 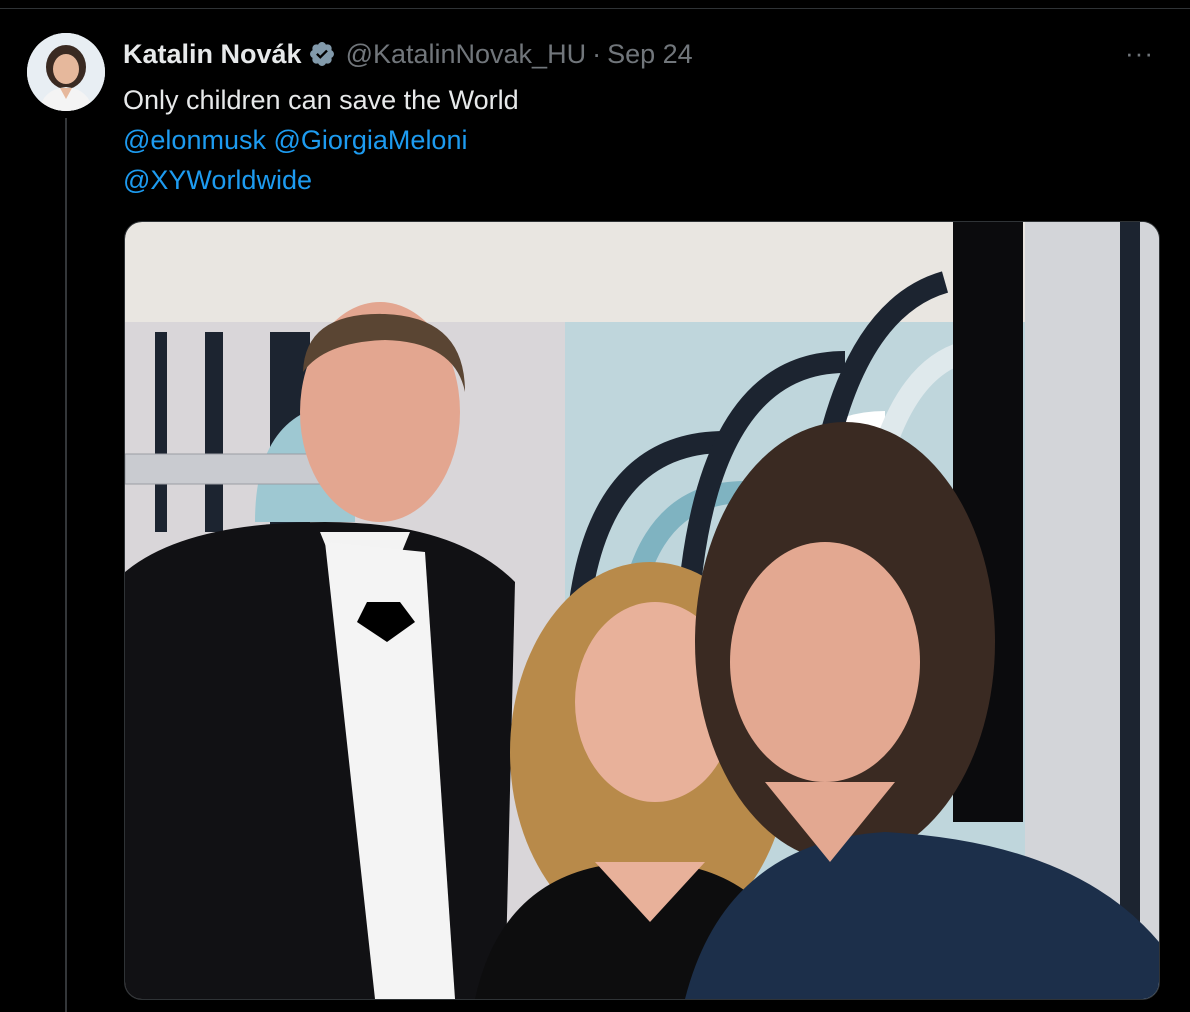 I want to click on tweet-date: Sep 24, so click(x=650, y=54).